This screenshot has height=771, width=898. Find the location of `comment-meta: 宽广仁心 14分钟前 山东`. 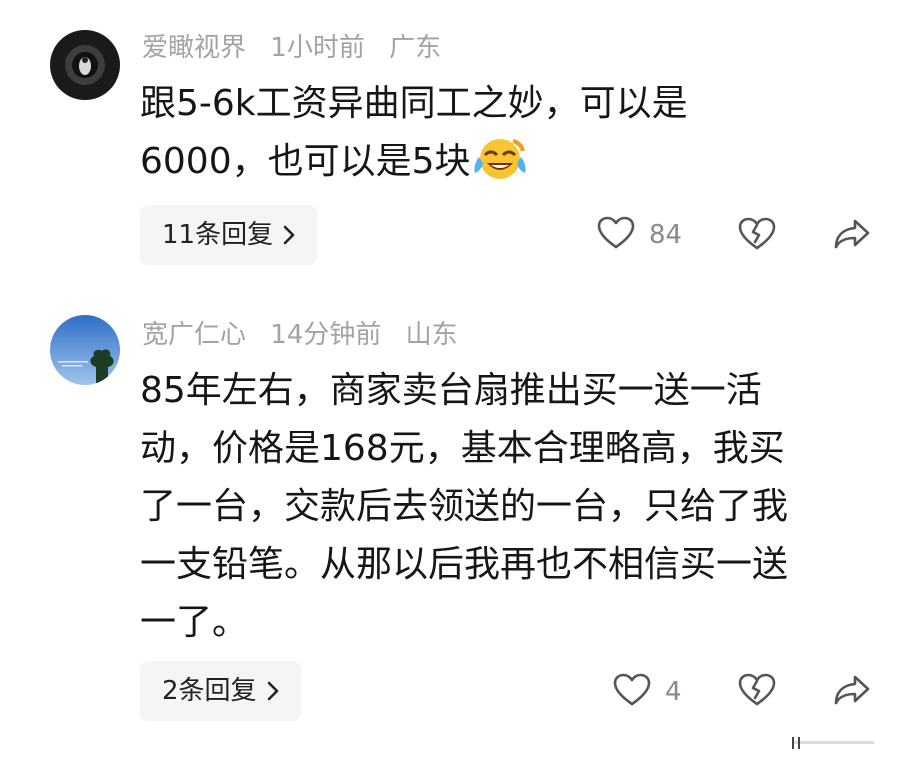

comment-meta: 宽广仁心 14分钟前 山东 is located at coordinates (308, 335).